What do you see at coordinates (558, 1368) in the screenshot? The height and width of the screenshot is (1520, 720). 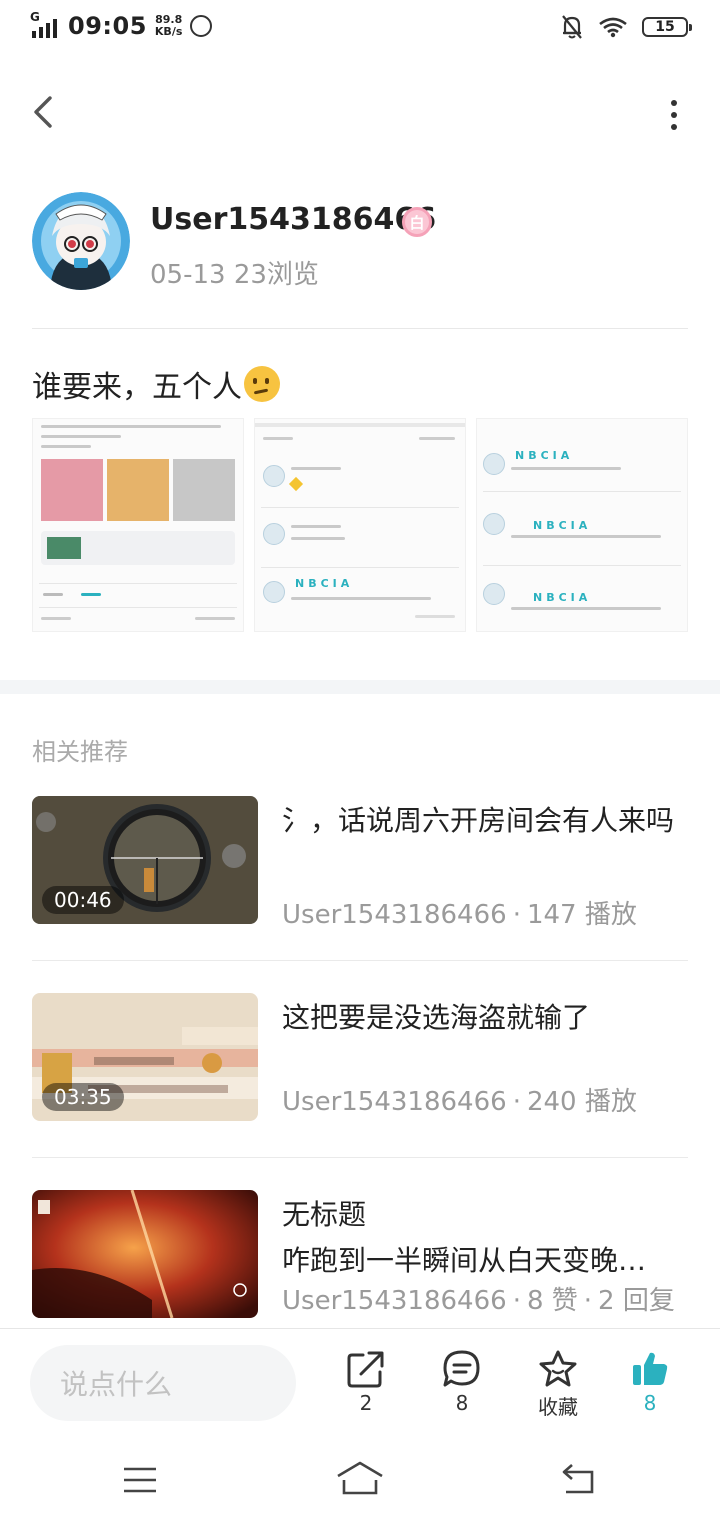 I see `star-icon` at bounding box center [558, 1368].